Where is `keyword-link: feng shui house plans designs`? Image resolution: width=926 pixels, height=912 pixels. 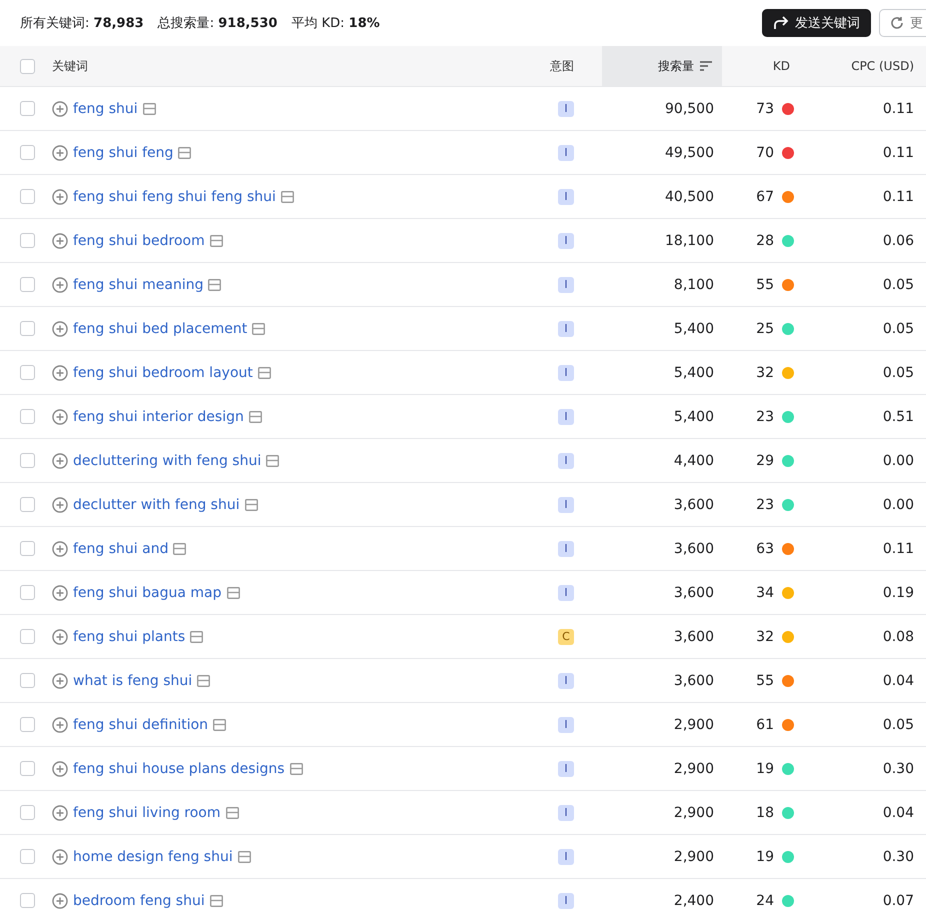 keyword-link: feng shui house plans designs is located at coordinates (179, 768).